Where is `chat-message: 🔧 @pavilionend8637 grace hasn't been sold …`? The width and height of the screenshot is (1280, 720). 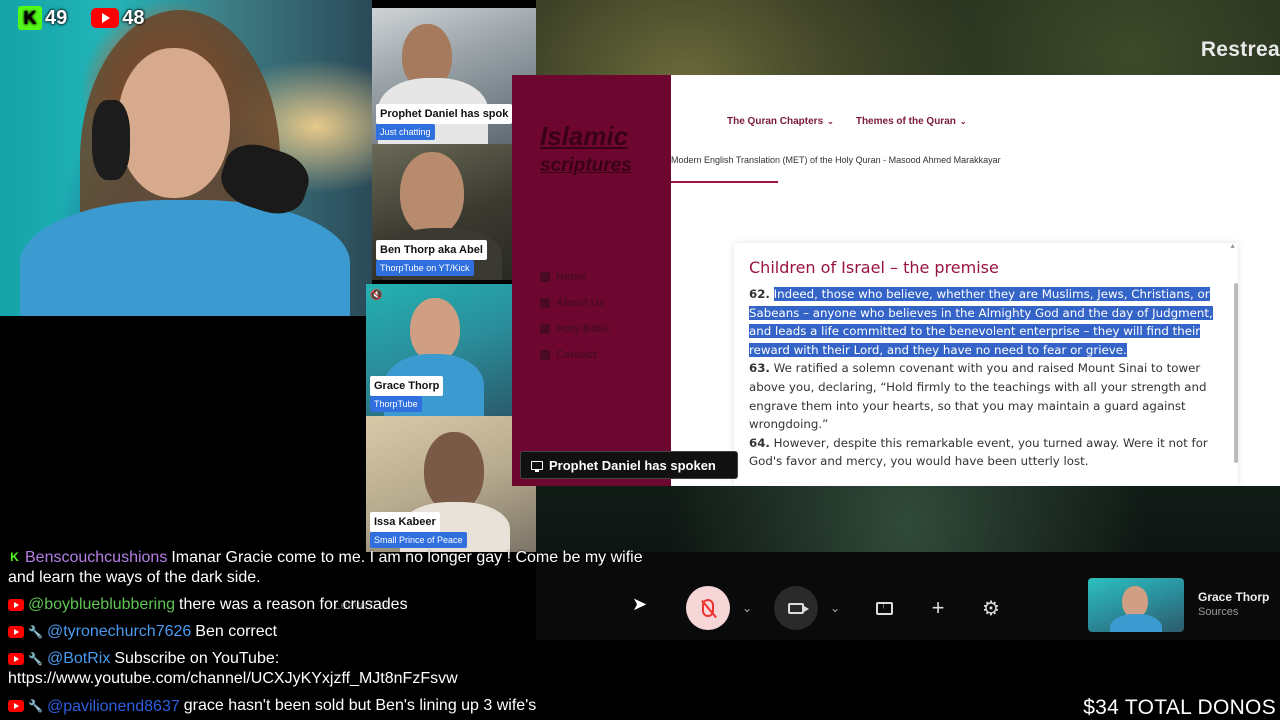 chat-message: 🔧 @pavilionend8637 grace hasn't been sold … is located at coordinates (335, 706).